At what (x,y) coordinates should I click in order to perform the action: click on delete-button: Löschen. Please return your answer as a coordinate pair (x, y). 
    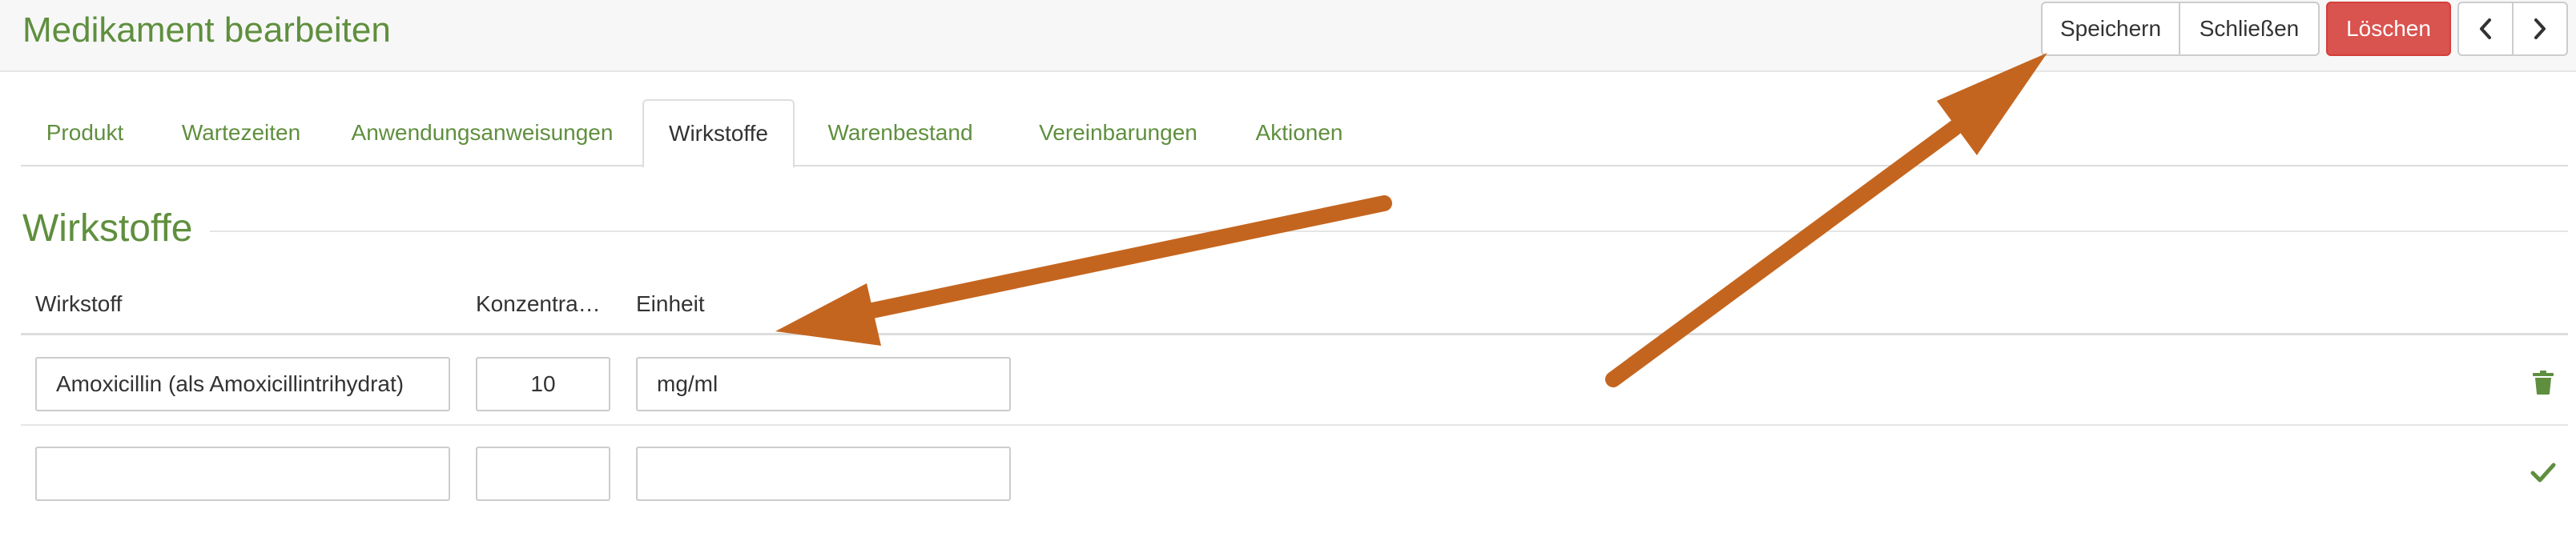
    Looking at the image, I should click on (2388, 29).